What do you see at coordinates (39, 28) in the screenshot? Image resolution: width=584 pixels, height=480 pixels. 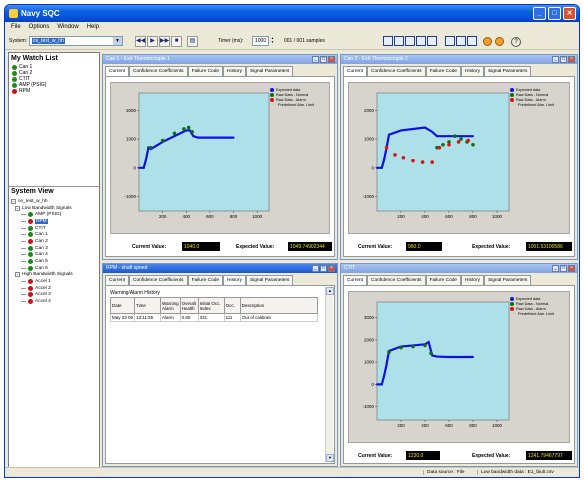 I see `menu-options: Options` at bounding box center [39, 28].